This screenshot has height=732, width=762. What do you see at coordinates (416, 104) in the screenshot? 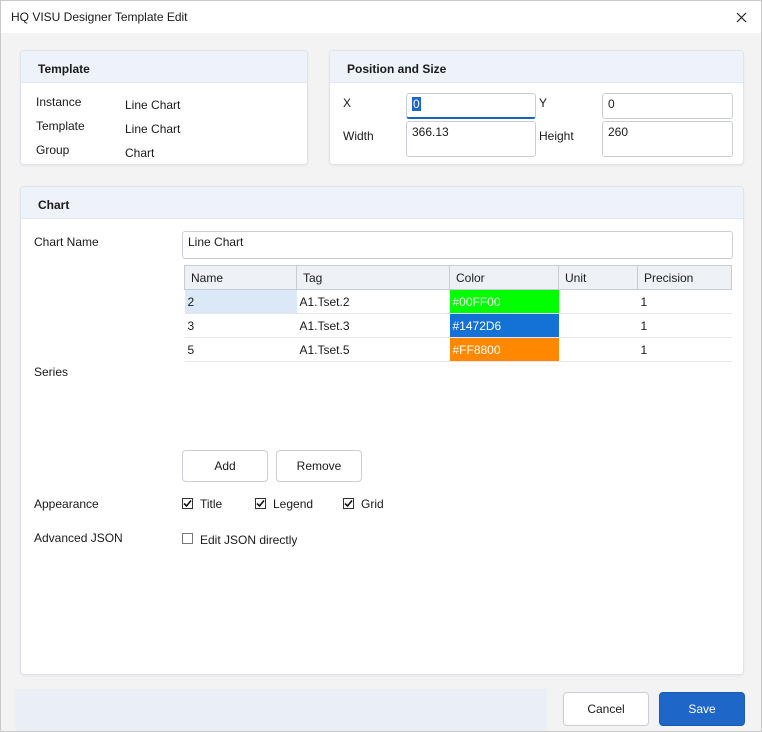
I see `x-input-value: 0` at bounding box center [416, 104].